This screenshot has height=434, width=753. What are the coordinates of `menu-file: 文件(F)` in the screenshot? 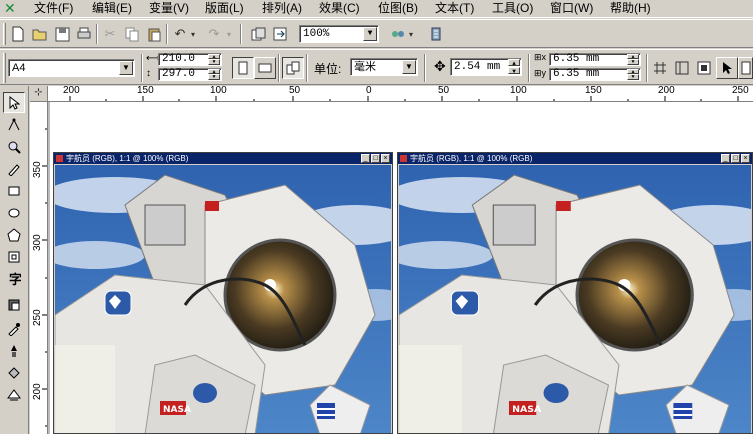 It's located at (53, 8).